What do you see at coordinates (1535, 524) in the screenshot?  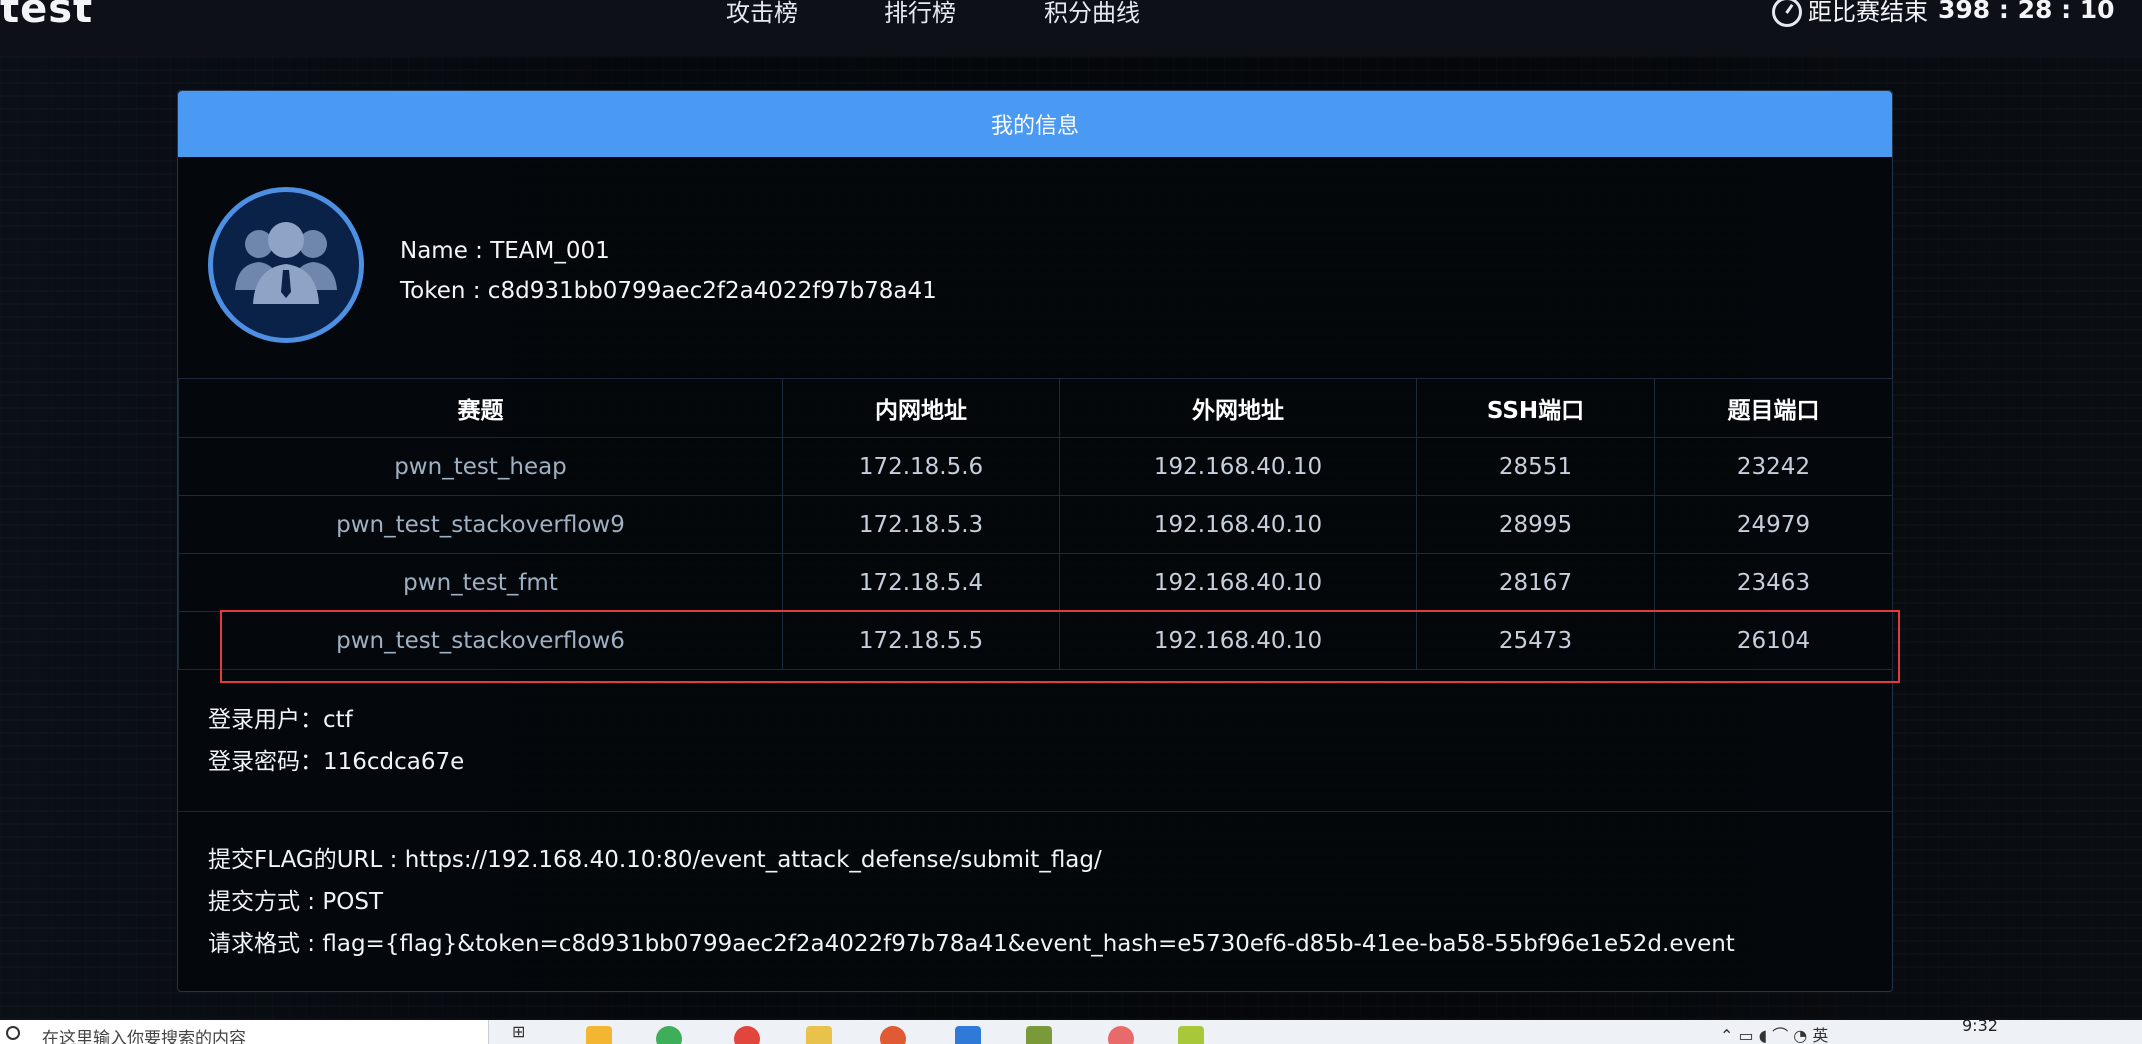 I see `ssh-port: 28995` at bounding box center [1535, 524].